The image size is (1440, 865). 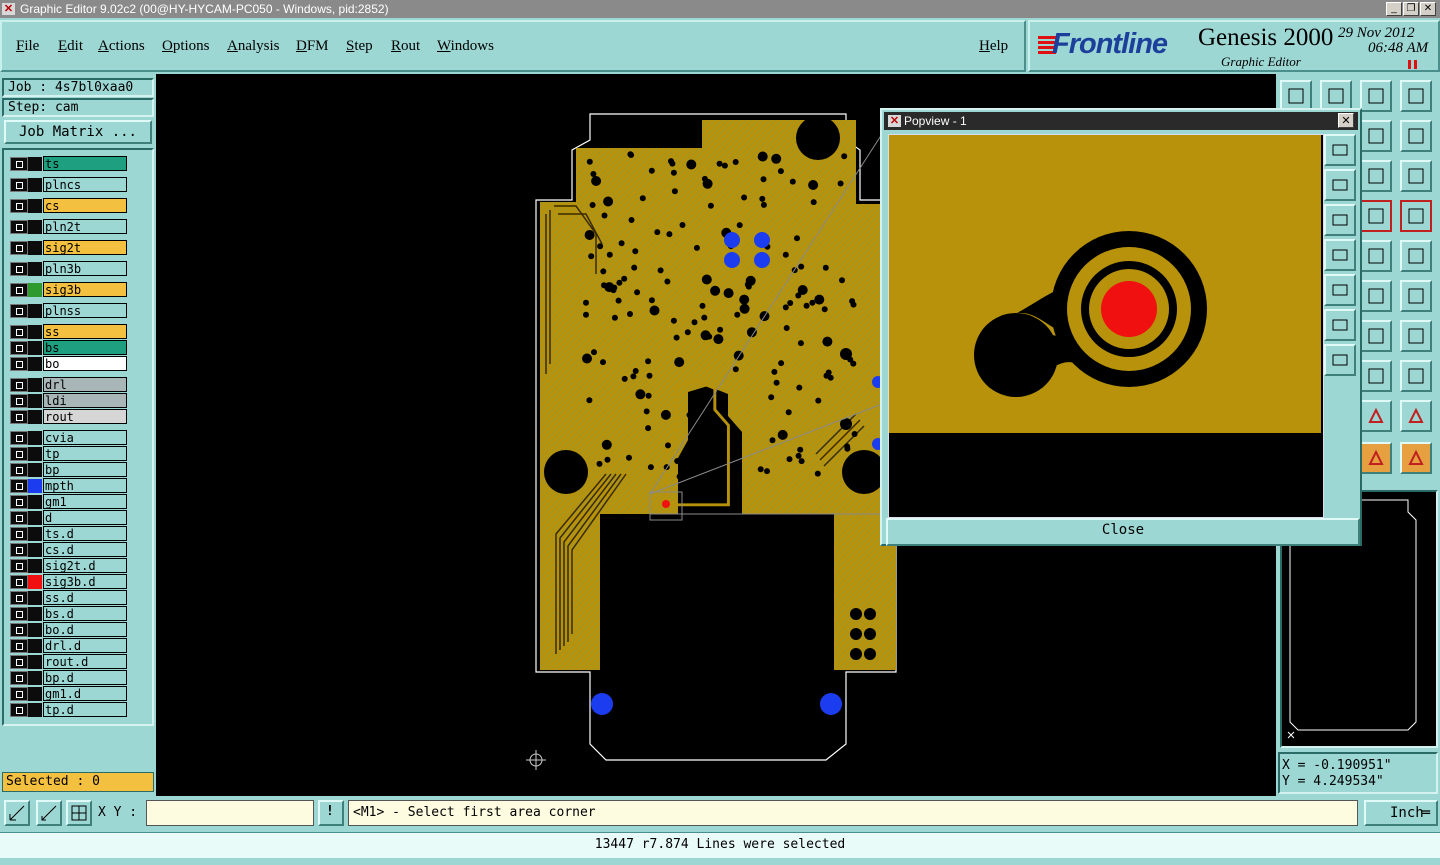 I want to click on layer-name: tp.d, so click(x=85, y=709).